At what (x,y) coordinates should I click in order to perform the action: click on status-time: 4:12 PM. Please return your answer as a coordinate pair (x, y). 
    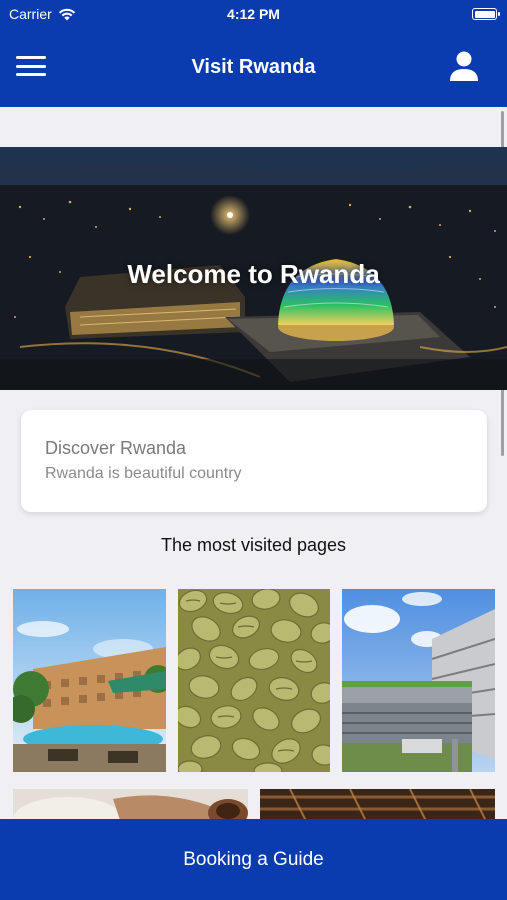
    Looking at the image, I should click on (253, 14).